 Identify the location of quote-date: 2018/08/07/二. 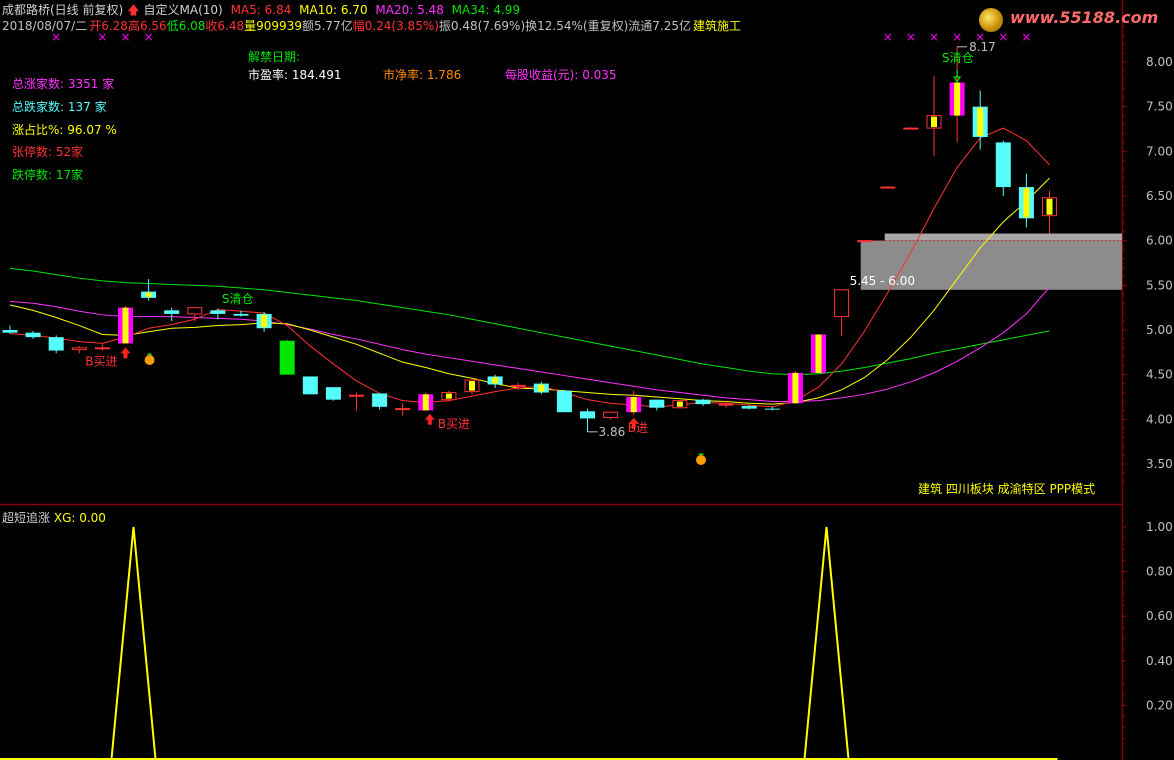
(45, 26).